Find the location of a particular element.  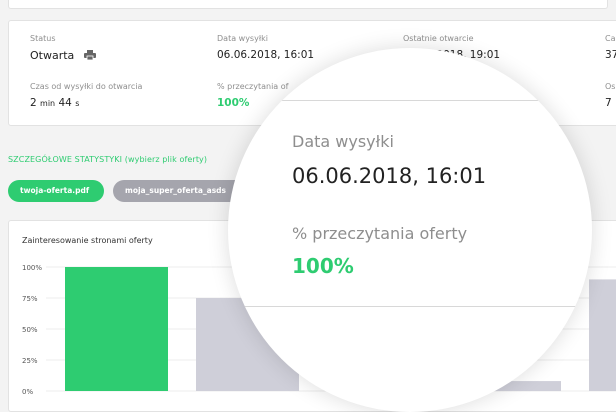

sent-date-label: Data wysyłki is located at coordinates (242, 38).